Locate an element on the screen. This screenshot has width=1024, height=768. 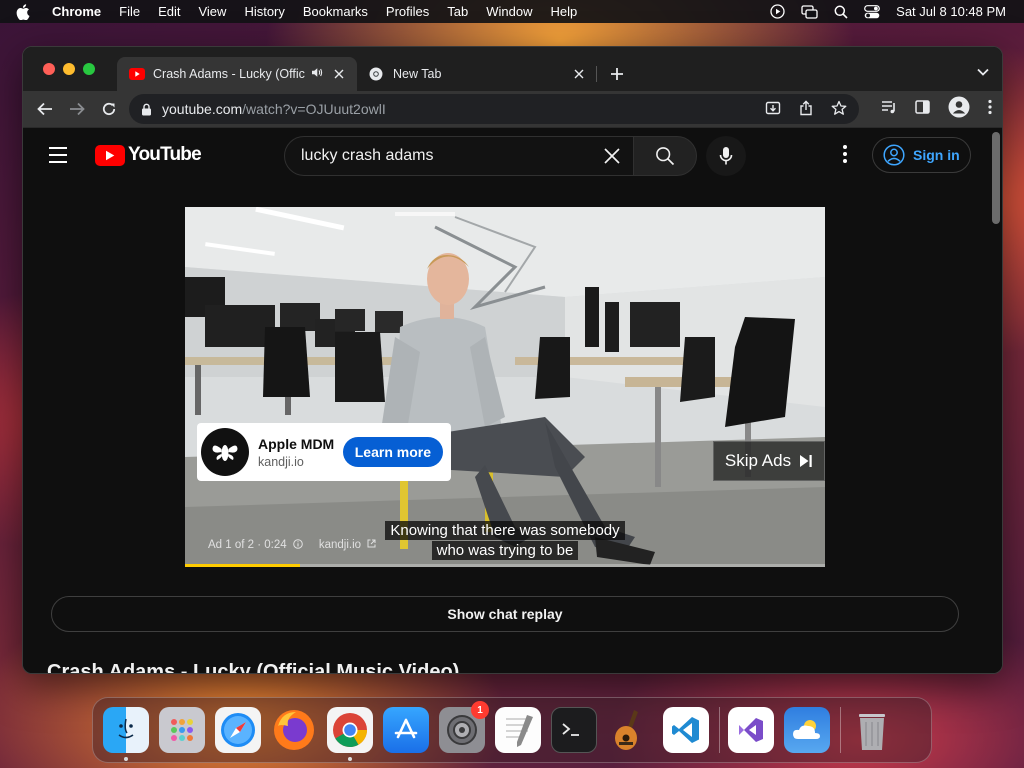
account-circle-icon is located at coordinates (894, 155).